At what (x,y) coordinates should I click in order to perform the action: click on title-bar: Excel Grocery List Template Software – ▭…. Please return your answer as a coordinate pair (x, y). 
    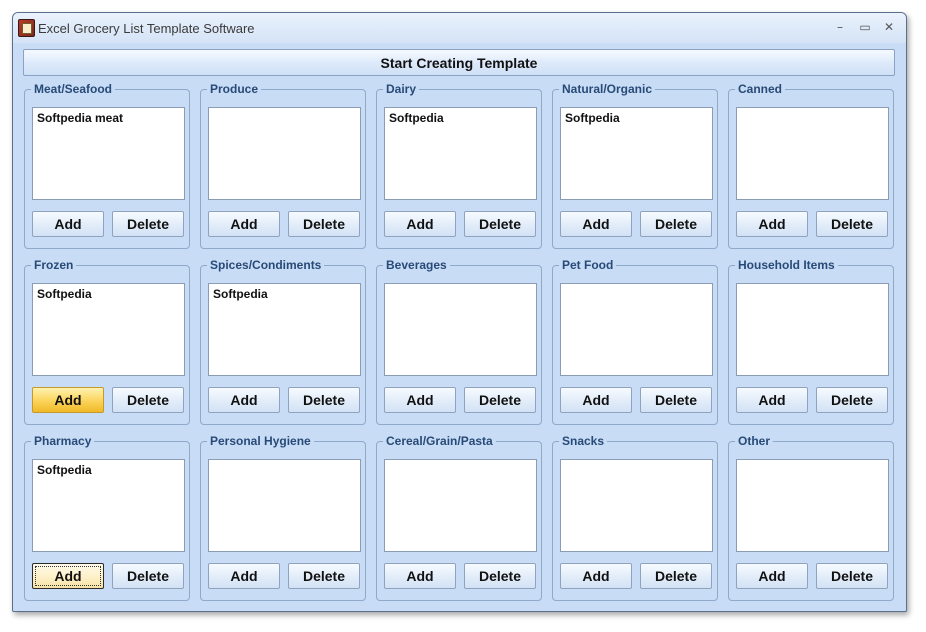
    Looking at the image, I should click on (459, 28).